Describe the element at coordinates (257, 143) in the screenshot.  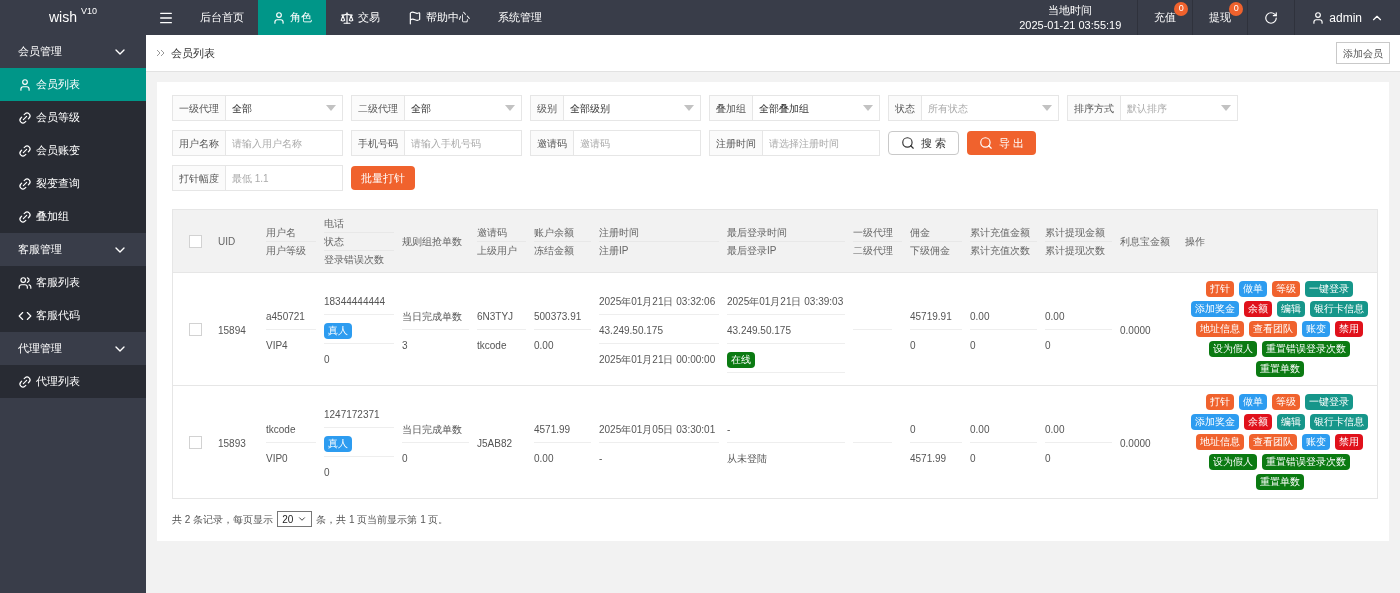
I see `input-field: 用户名称 请输入用户名称` at that location.